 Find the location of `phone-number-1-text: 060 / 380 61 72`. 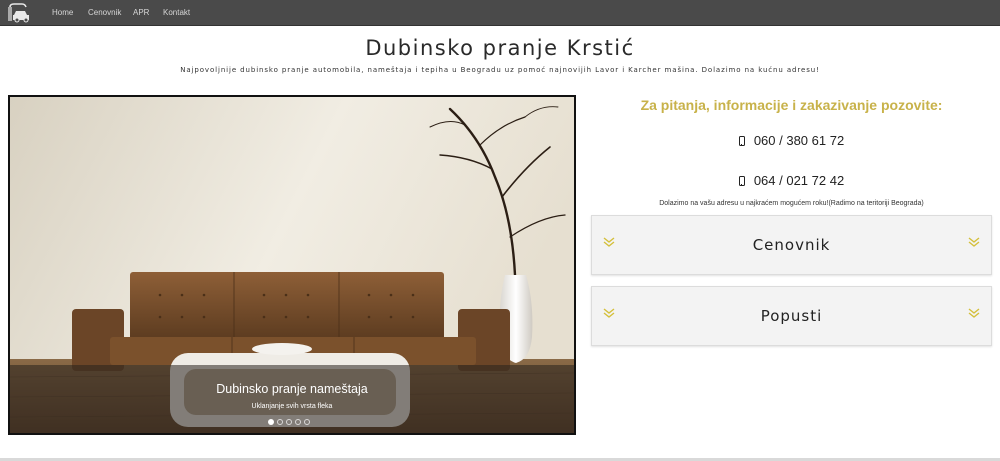

phone-number-1-text: 060 / 380 61 72 is located at coordinates (799, 140).